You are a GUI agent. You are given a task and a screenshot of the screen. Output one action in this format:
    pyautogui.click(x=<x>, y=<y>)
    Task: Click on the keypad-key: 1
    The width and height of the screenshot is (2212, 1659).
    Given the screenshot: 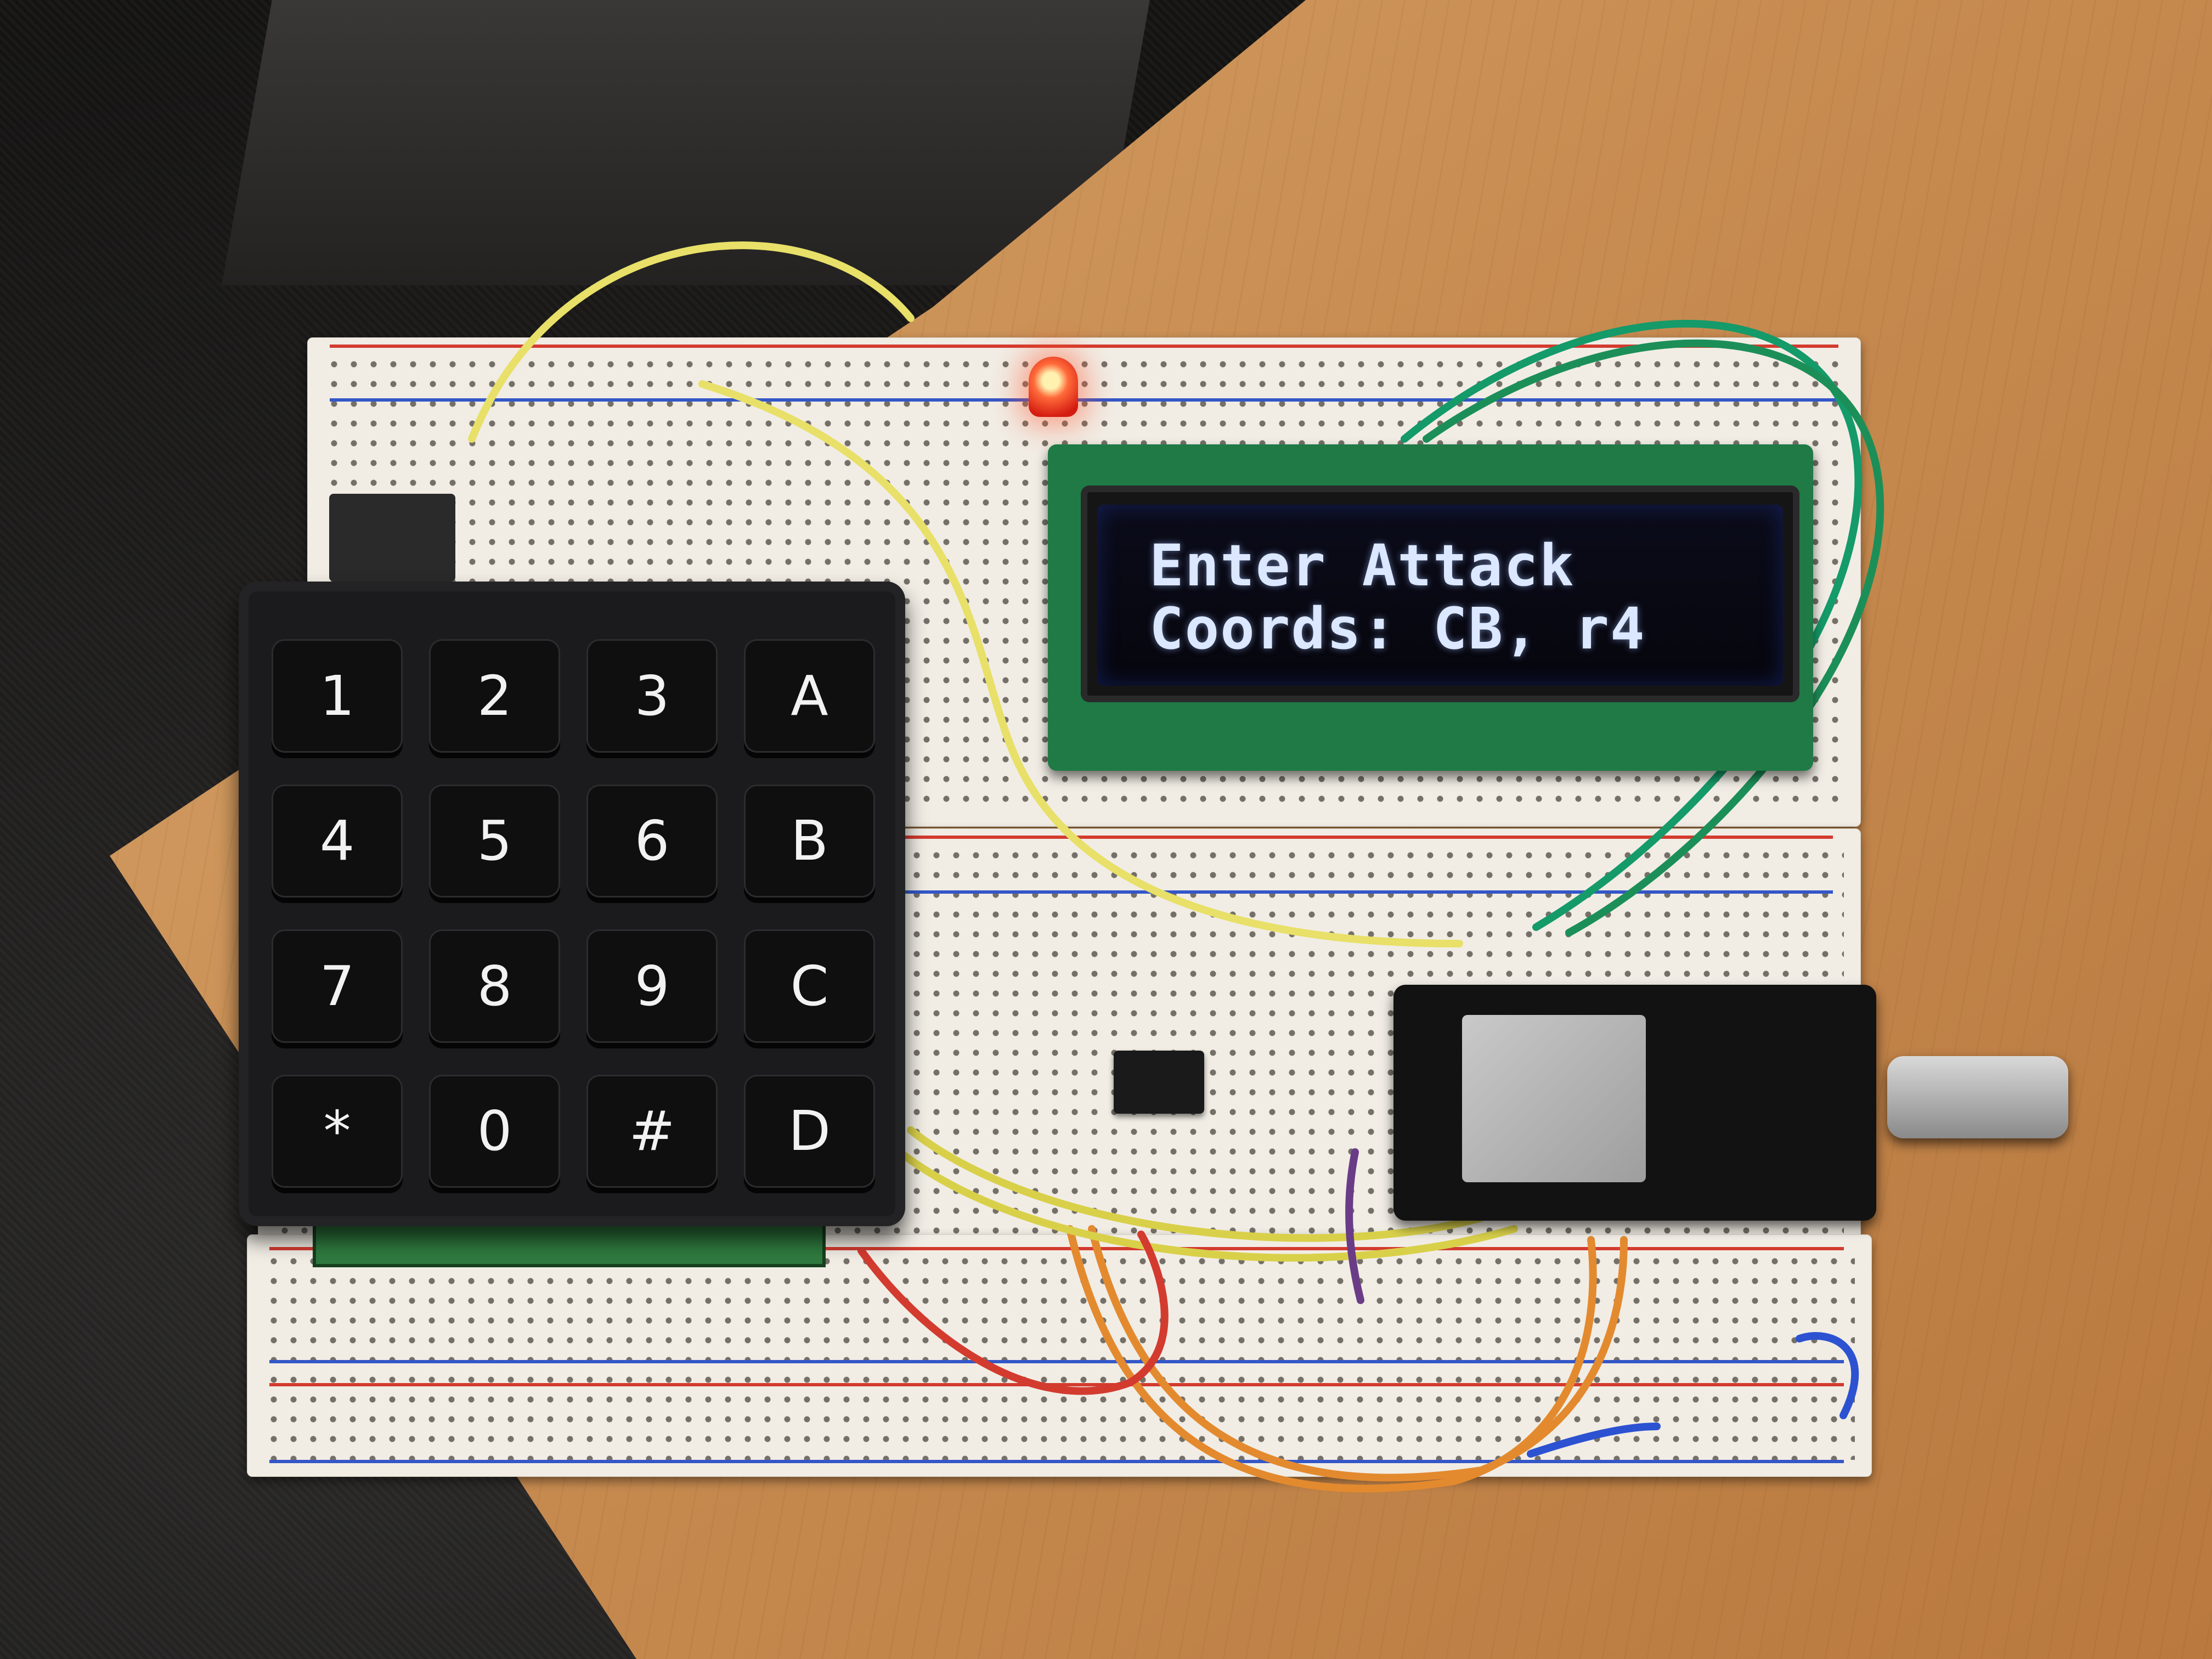 What is the action you would take?
    pyautogui.click(x=337, y=696)
    